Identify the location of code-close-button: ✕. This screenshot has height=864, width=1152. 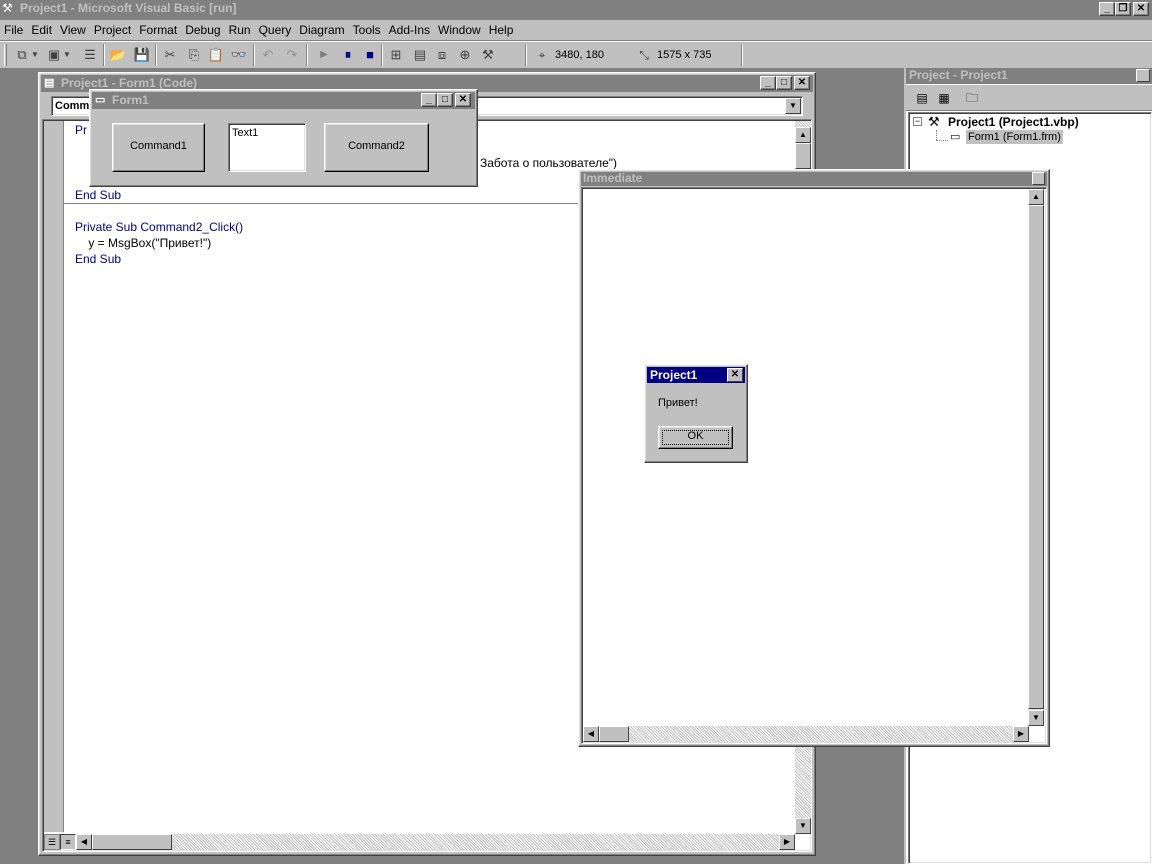
(802, 83).